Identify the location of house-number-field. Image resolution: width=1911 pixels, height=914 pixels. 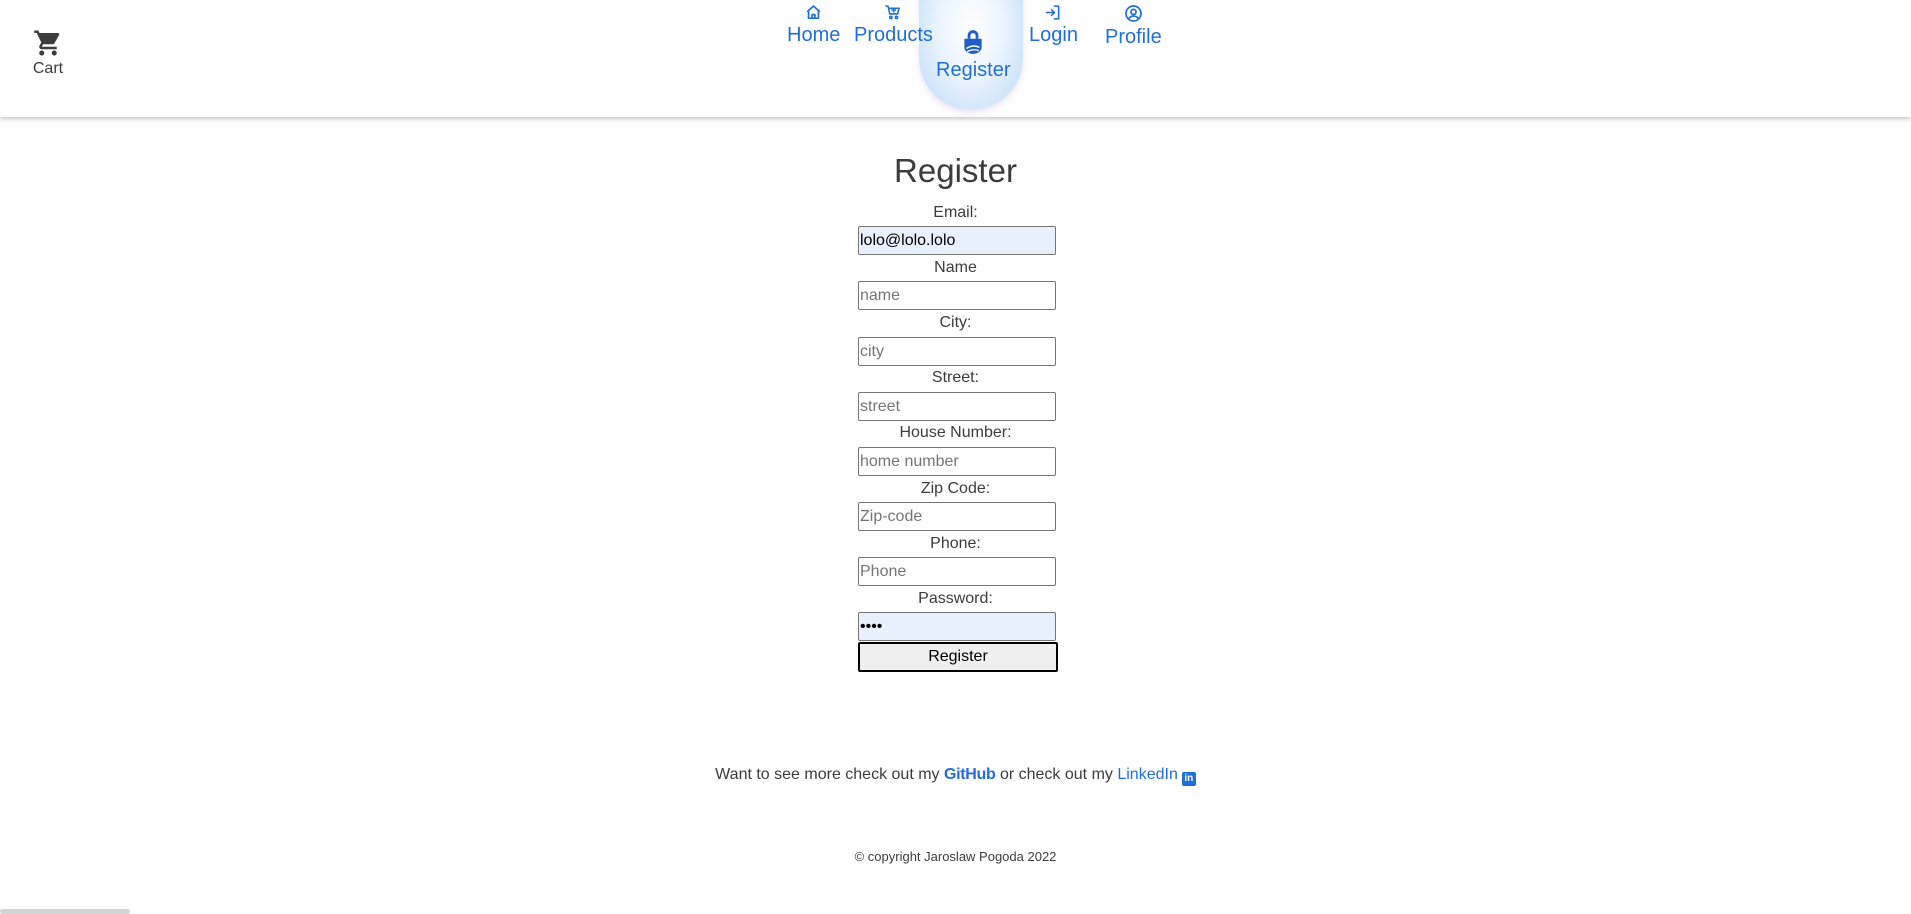
(957, 461).